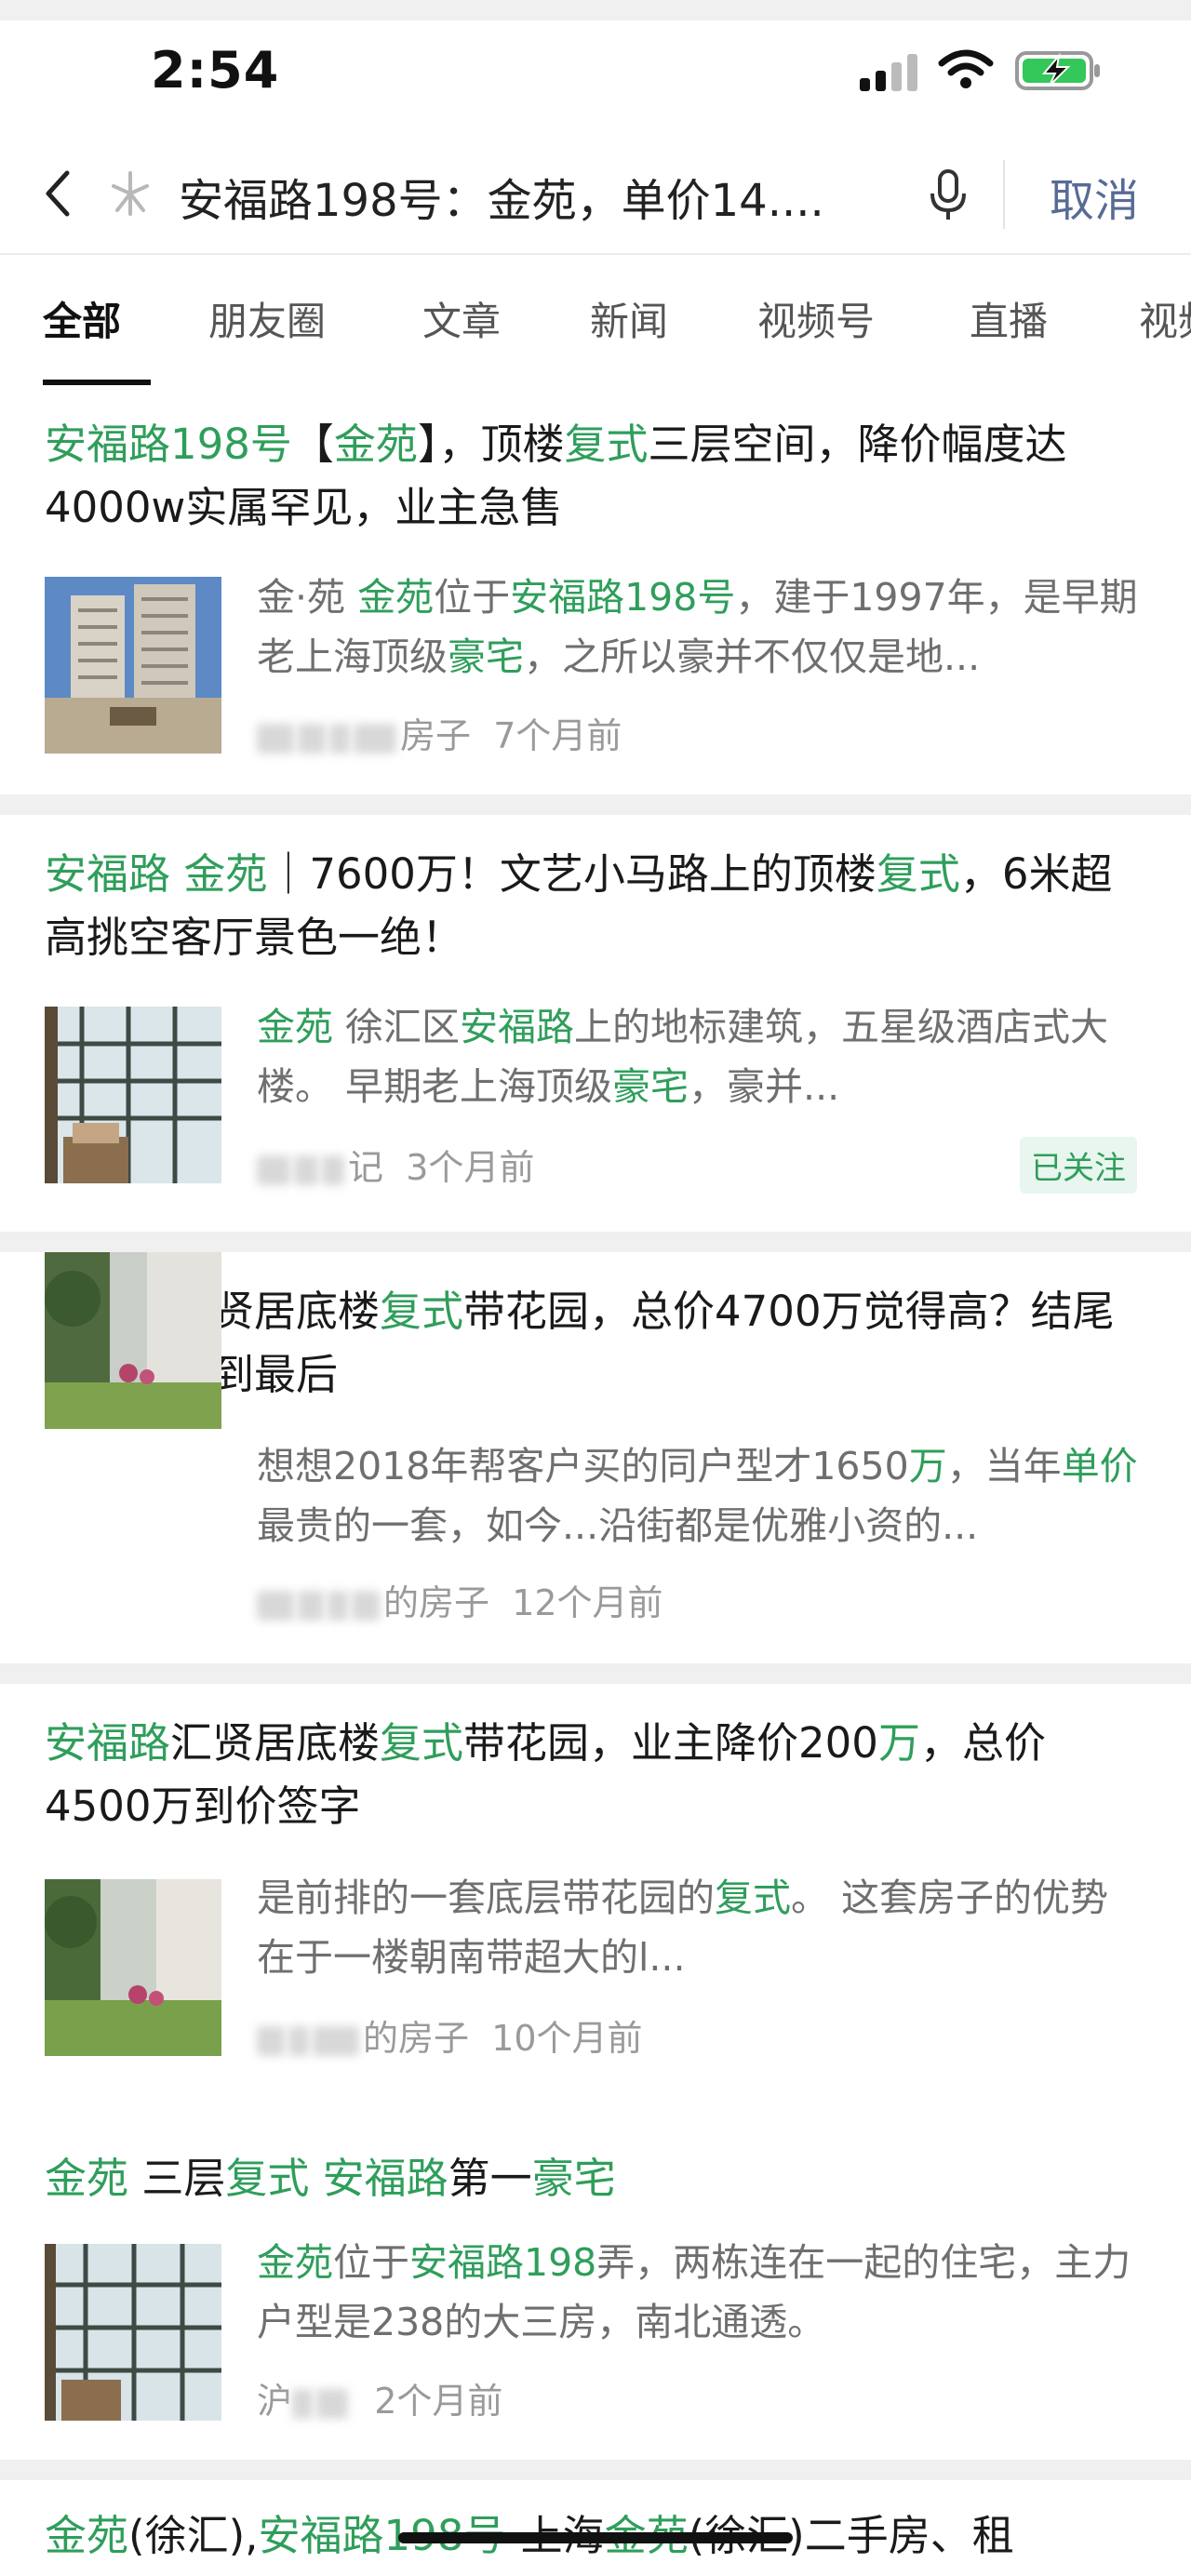 The height and width of the screenshot is (2576, 1191). I want to click on result-source: 沪, so click(275, 2401).